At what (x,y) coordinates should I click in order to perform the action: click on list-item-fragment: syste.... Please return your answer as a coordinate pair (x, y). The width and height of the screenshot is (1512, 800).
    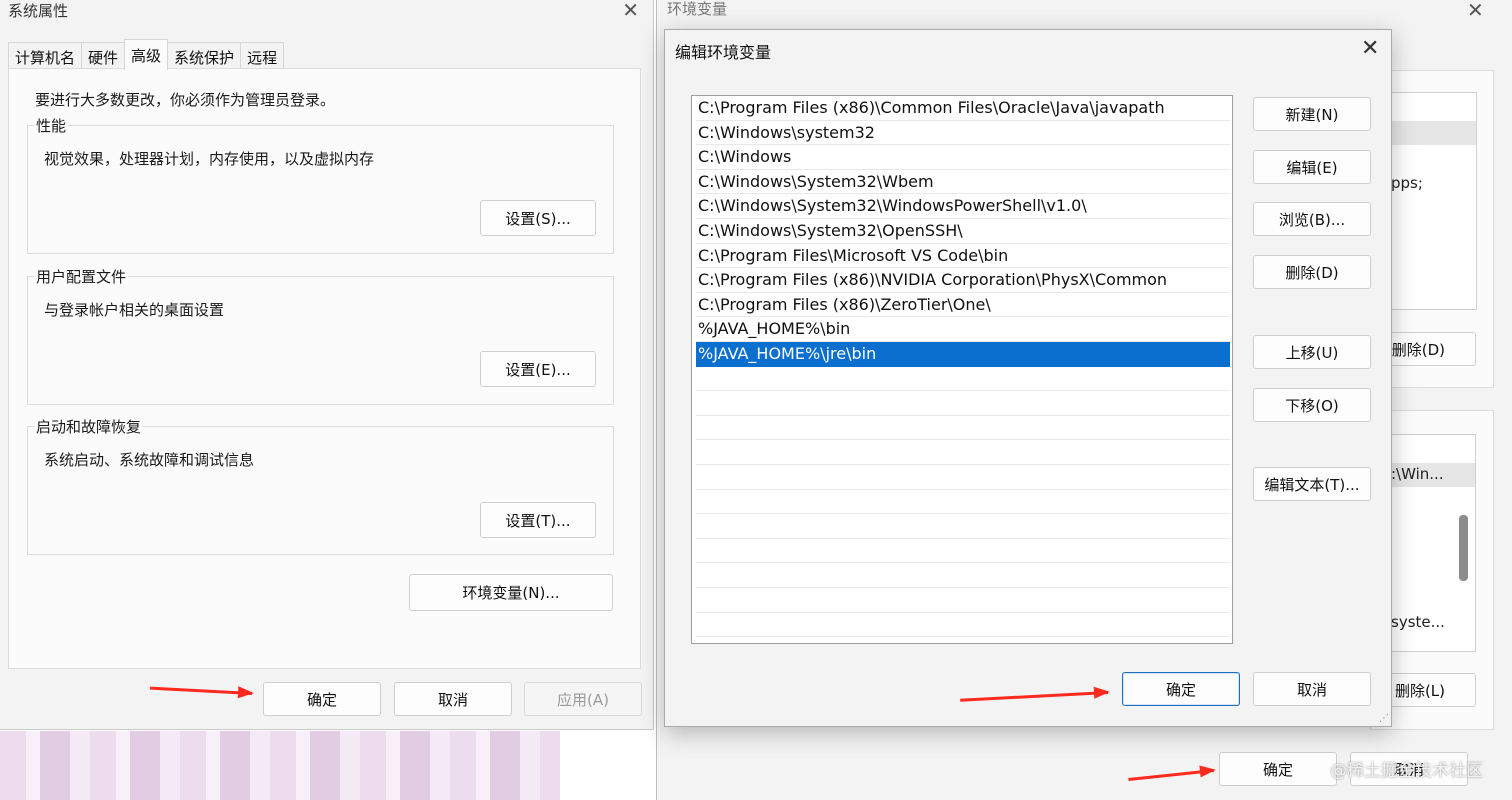
    Looking at the image, I should click on (1418, 622).